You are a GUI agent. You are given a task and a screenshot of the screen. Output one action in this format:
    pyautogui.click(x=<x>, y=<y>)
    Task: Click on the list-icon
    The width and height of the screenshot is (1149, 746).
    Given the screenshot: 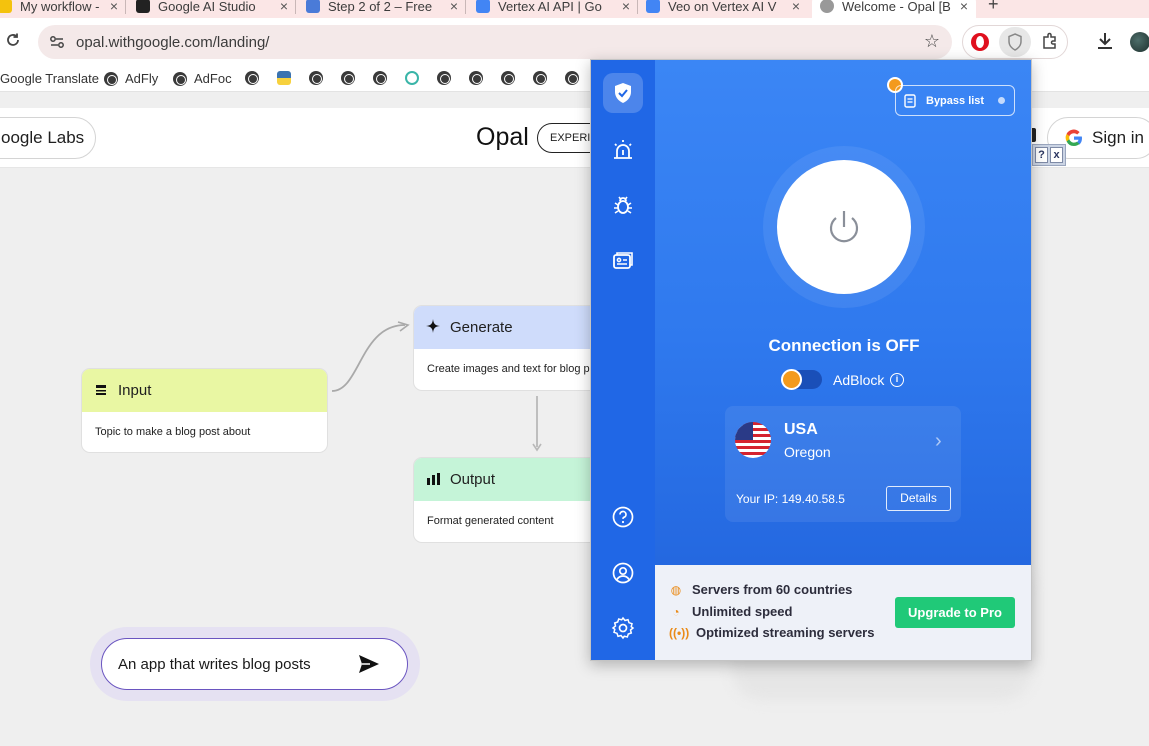 What is the action you would take?
    pyautogui.click(x=910, y=100)
    